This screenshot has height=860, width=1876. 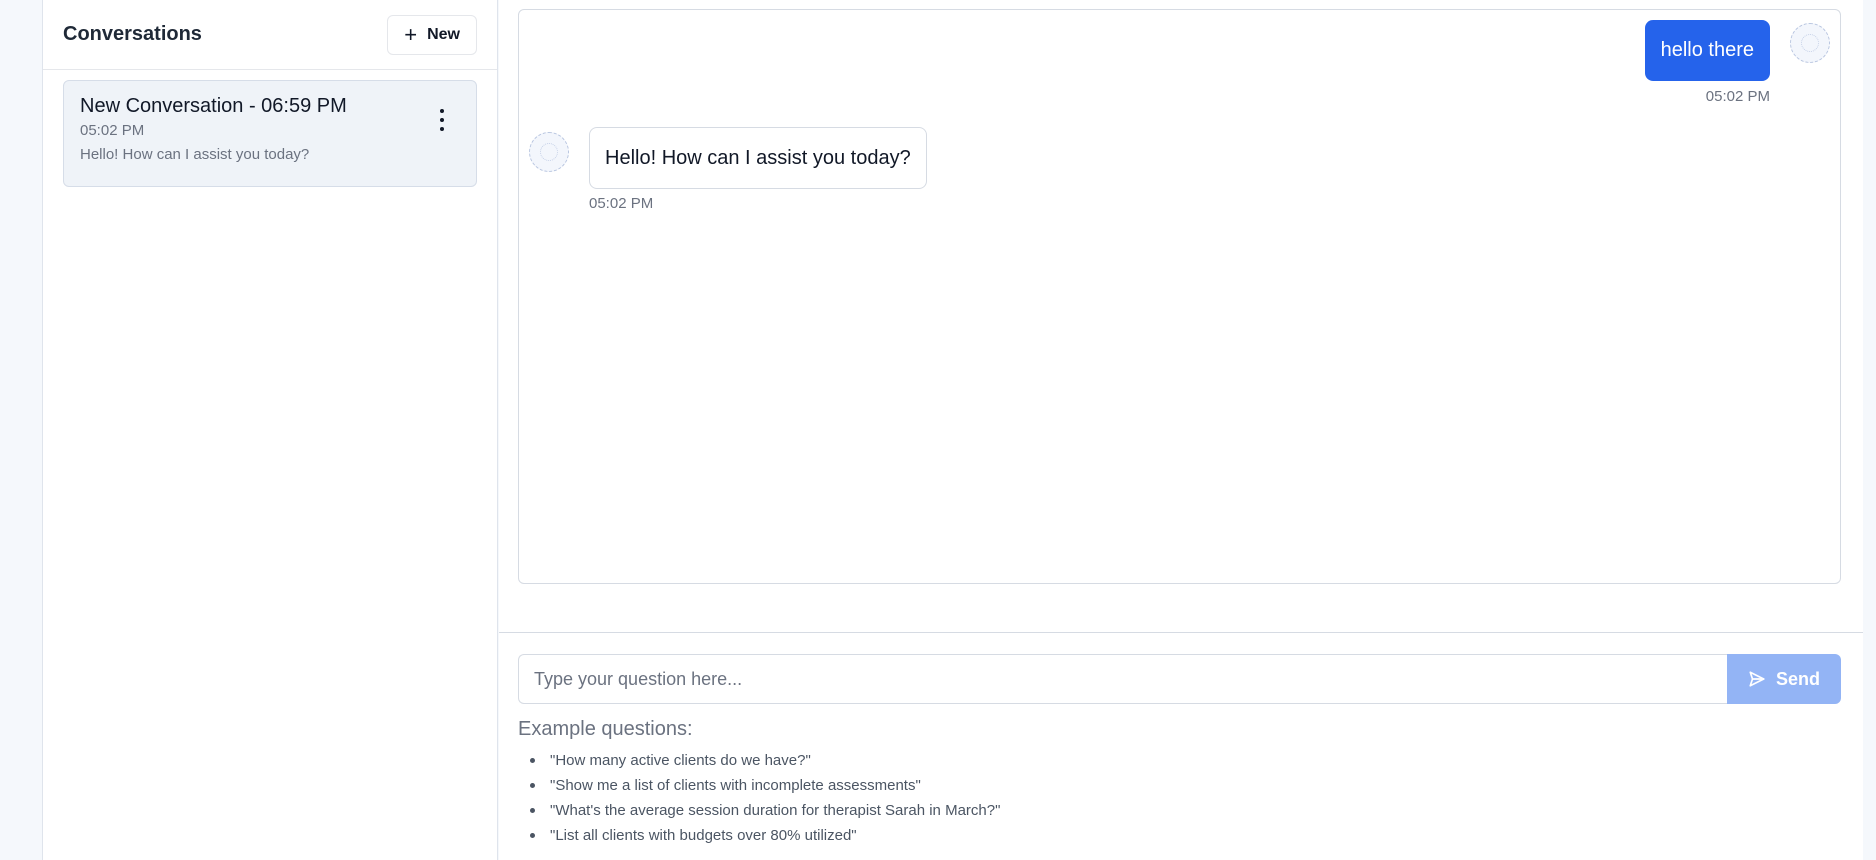 What do you see at coordinates (1810, 43) in the screenshot?
I see `user-avatar` at bounding box center [1810, 43].